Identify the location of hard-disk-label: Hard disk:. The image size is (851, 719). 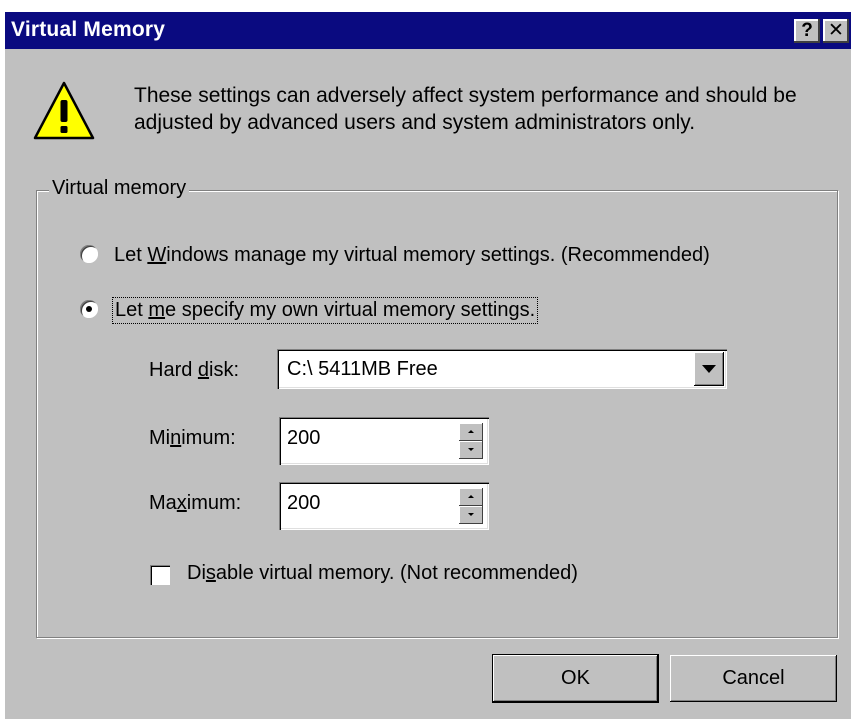
(194, 370).